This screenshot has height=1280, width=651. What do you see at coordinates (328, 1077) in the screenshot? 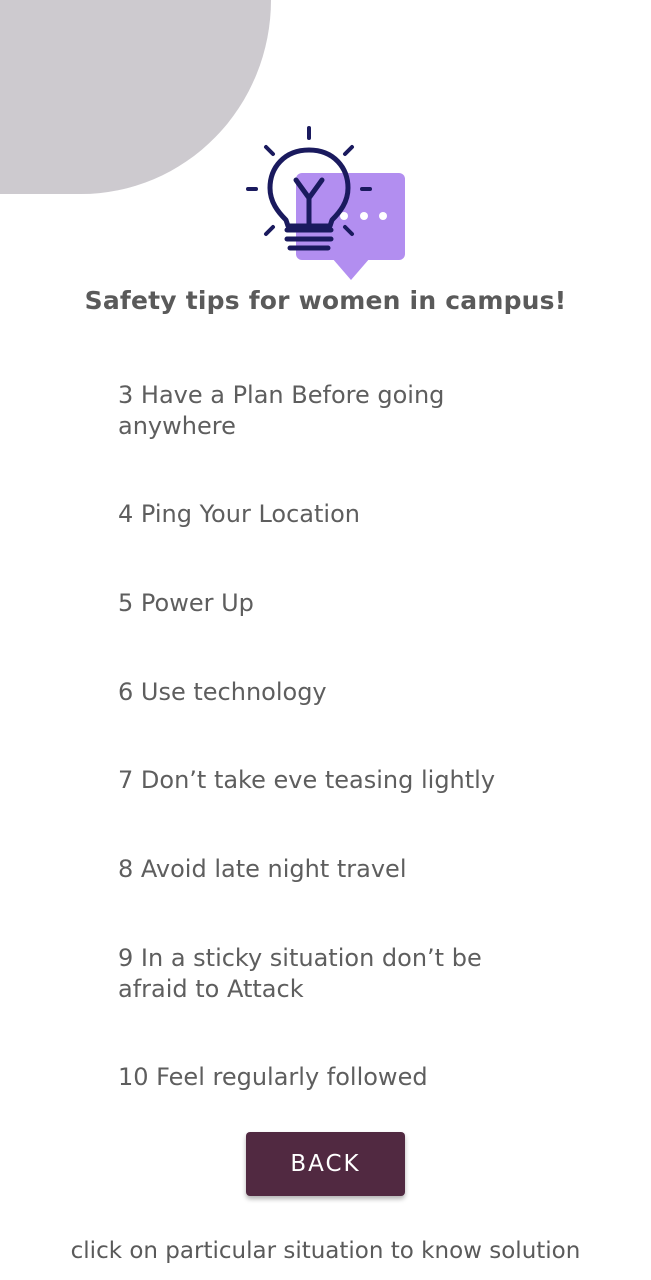
I see `tip-item-10: 10 Feel regularly followed` at bounding box center [328, 1077].